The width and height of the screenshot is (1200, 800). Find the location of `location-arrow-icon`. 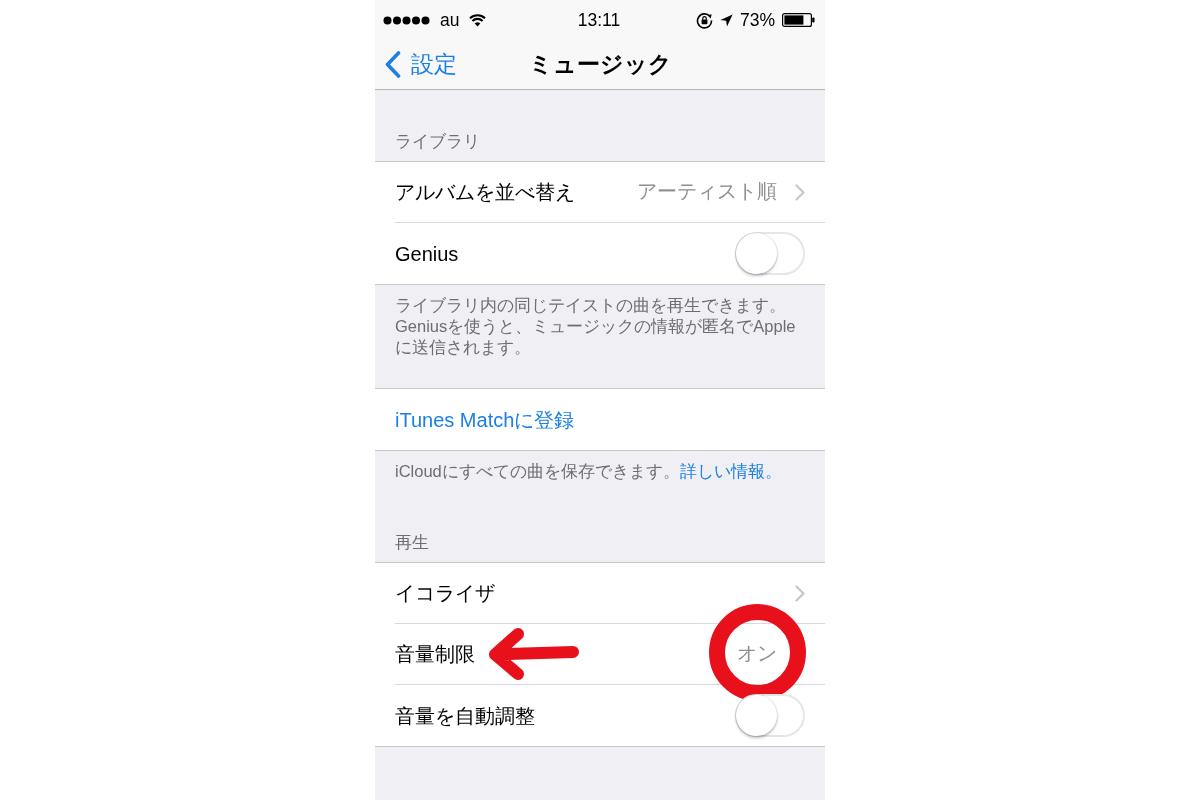

location-arrow-icon is located at coordinates (726, 20).